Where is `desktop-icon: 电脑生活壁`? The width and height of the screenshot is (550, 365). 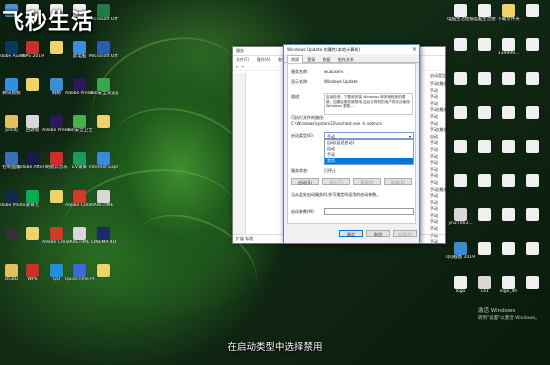 desktop-icon: 电脑生活壁 is located at coordinates (484, 14).